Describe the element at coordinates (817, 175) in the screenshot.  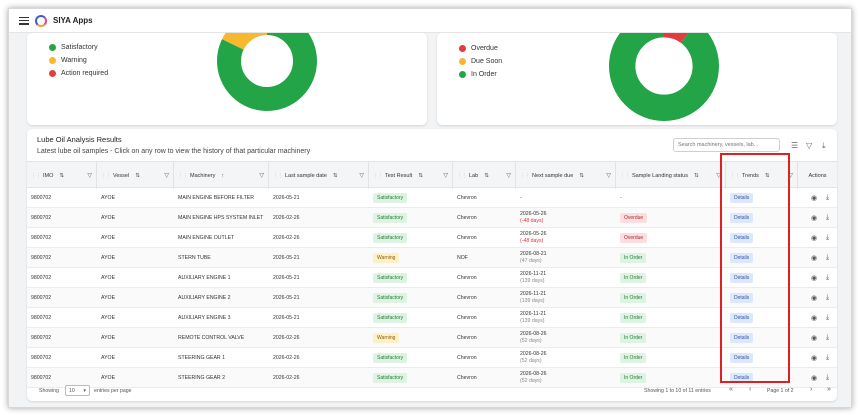
I see `column-header-actions: Actions` at that location.